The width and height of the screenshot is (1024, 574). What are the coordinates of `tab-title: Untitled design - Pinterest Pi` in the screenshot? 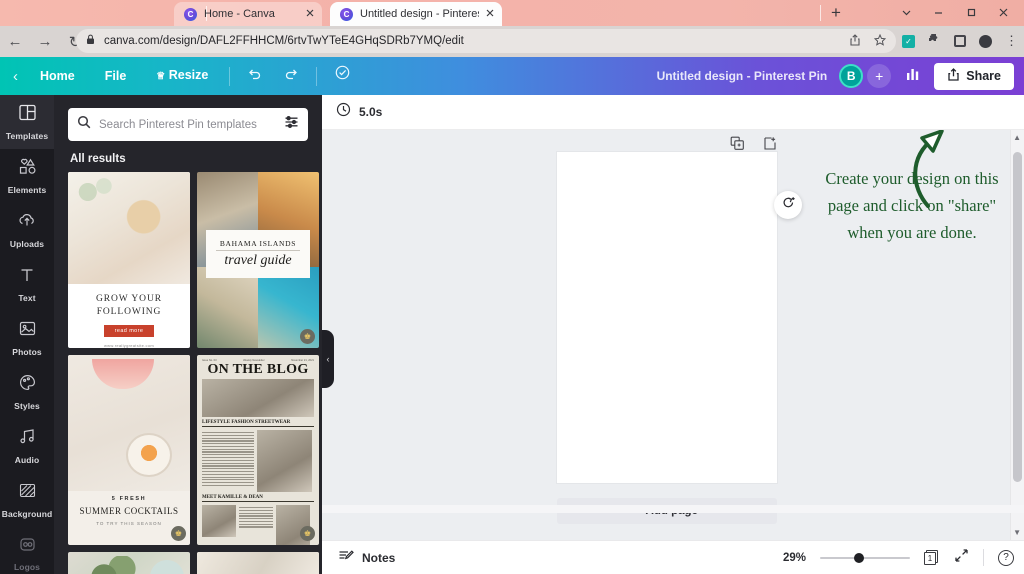 It's located at (419, 14).